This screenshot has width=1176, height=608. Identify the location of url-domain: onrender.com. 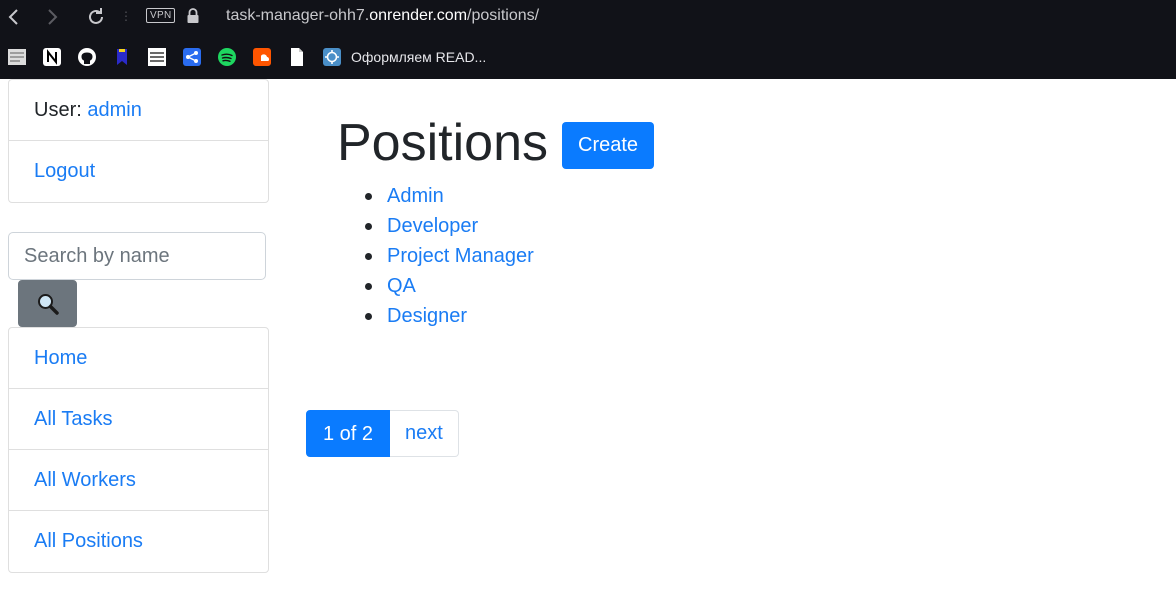
(418, 15).